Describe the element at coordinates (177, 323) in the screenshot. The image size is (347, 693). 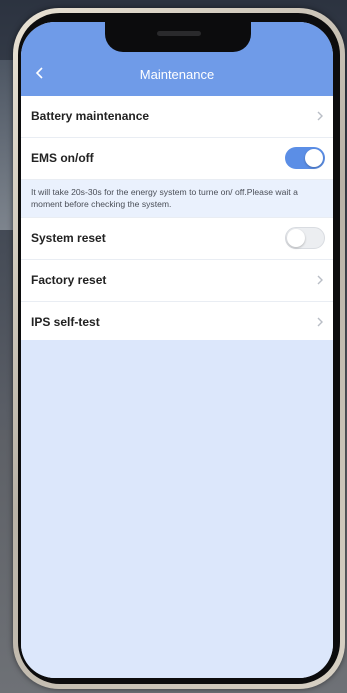
I see `ips-self-test-row: IPS self-test` at that location.